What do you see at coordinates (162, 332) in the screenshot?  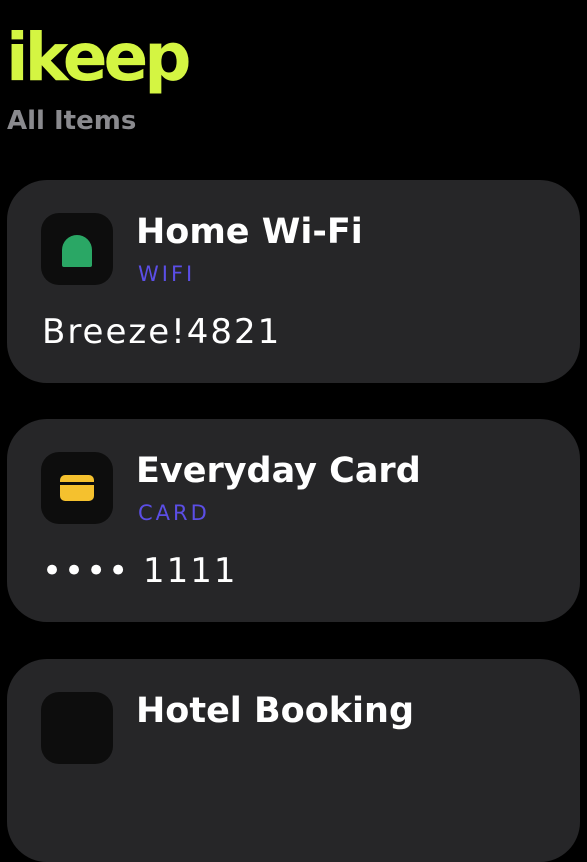 I see `item-value: Breeze!4821` at bounding box center [162, 332].